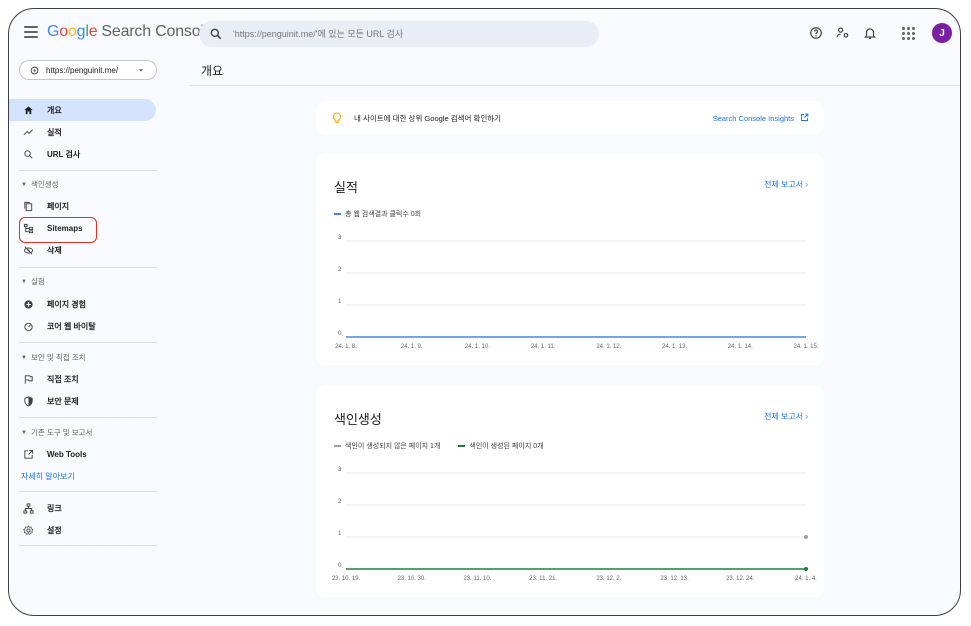  Describe the element at coordinates (84, 379) in the screenshot. I see `sidebar-item-manual-actions: 직접 조치` at that location.